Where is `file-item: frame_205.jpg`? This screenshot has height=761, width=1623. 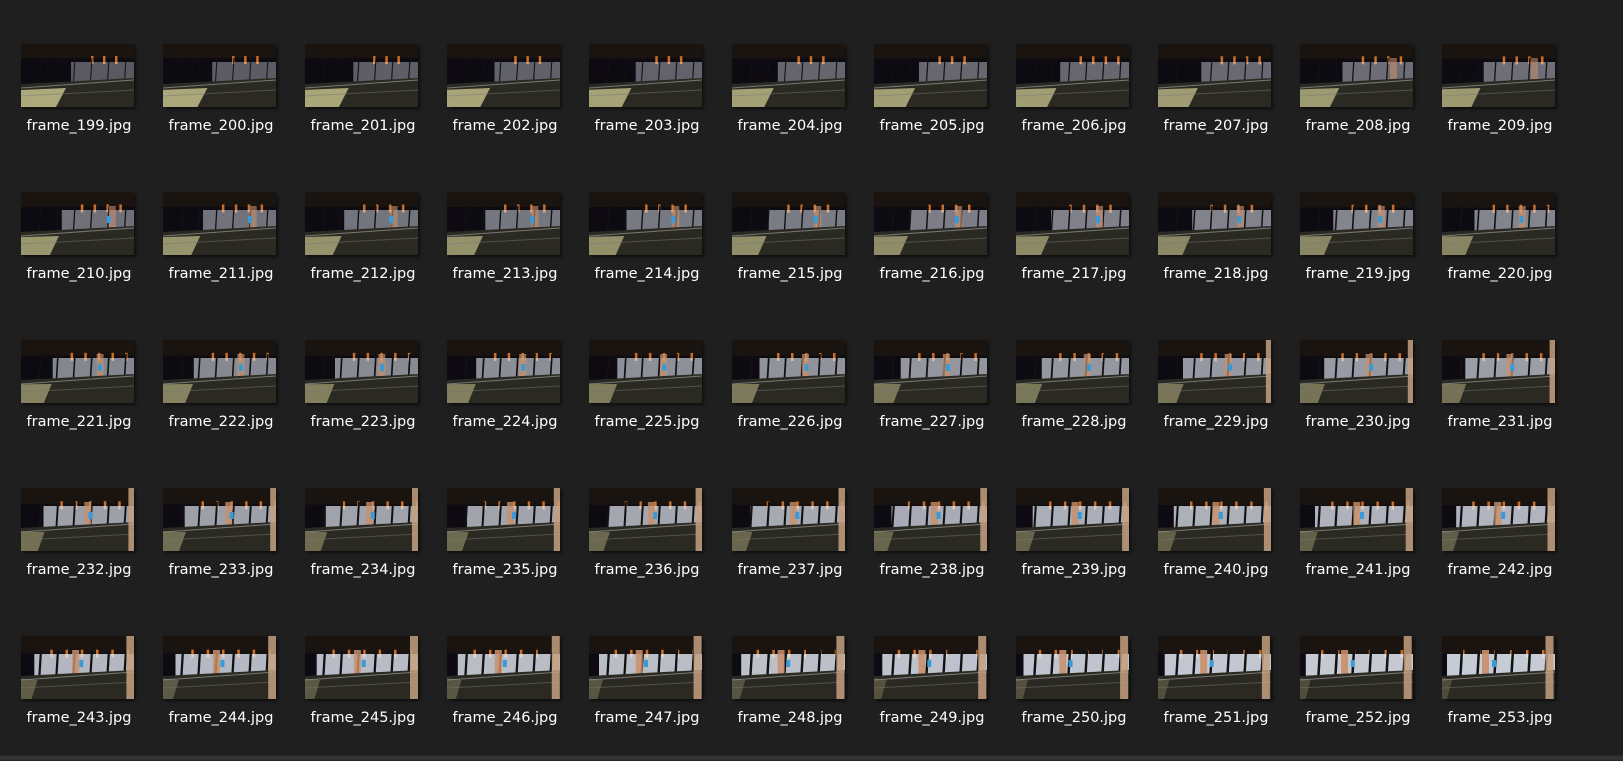
file-item: frame_205.jpg is located at coordinates (929, 96).